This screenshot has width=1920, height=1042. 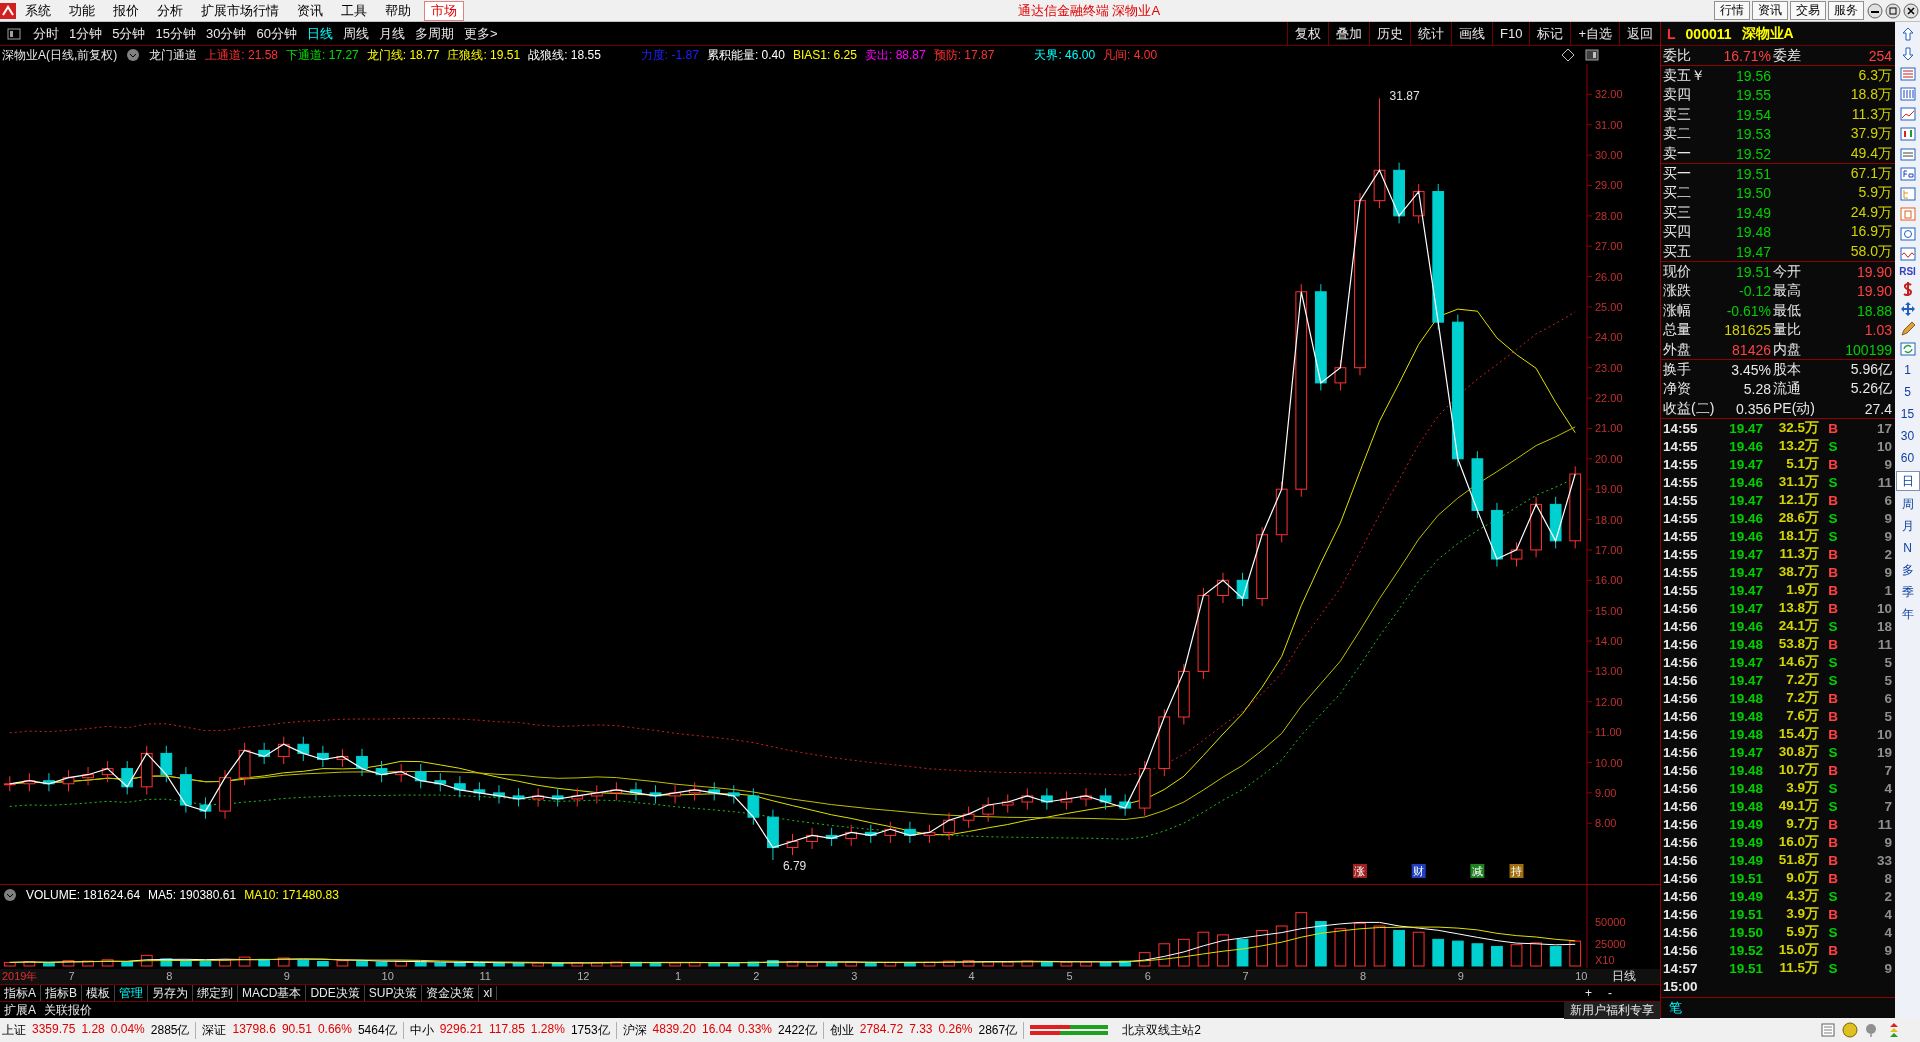 What do you see at coordinates (276, 33) in the screenshot?
I see `period-tab: 60分钟` at bounding box center [276, 33].